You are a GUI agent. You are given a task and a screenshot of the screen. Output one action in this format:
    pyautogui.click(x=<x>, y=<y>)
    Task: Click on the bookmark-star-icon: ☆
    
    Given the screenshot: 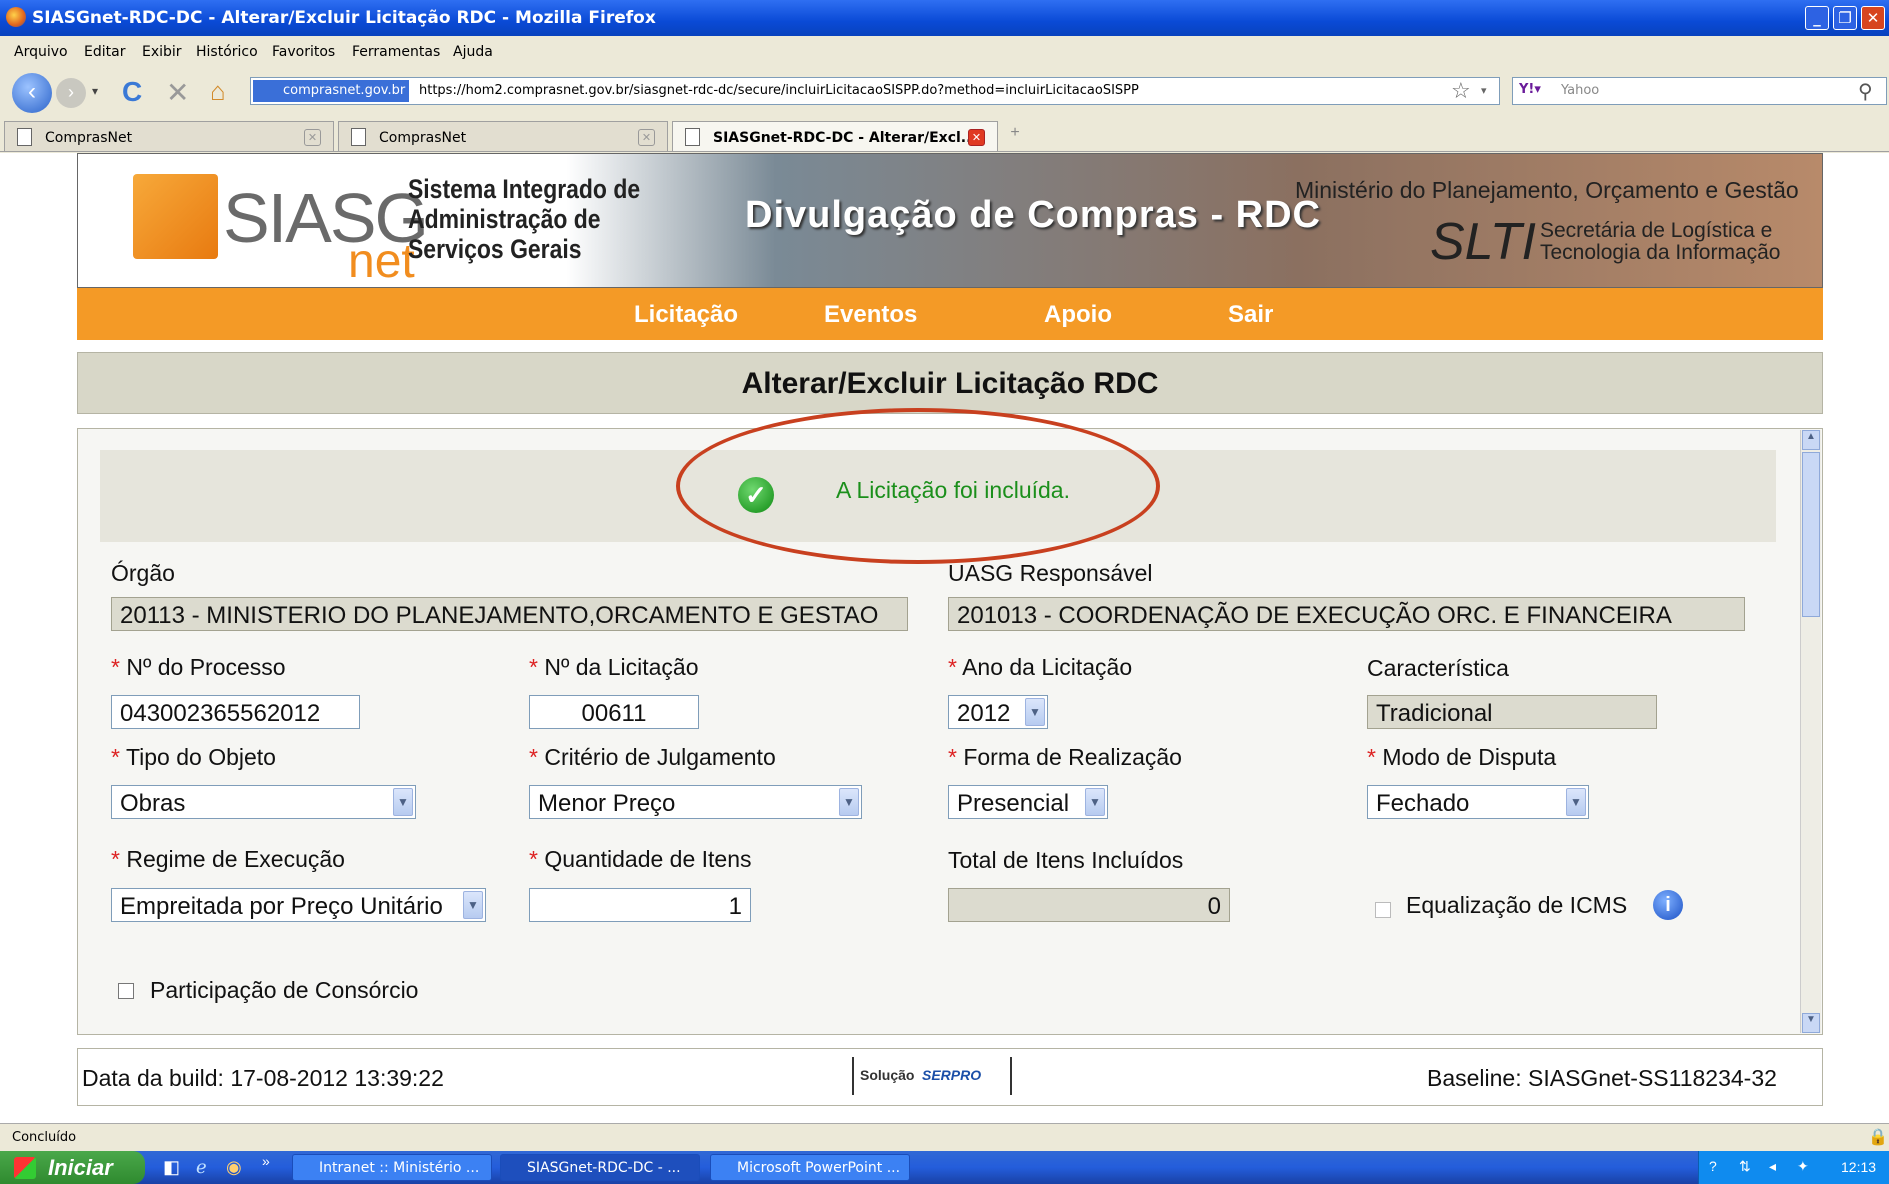 What is the action you would take?
    pyautogui.click(x=1461, y=91)
    